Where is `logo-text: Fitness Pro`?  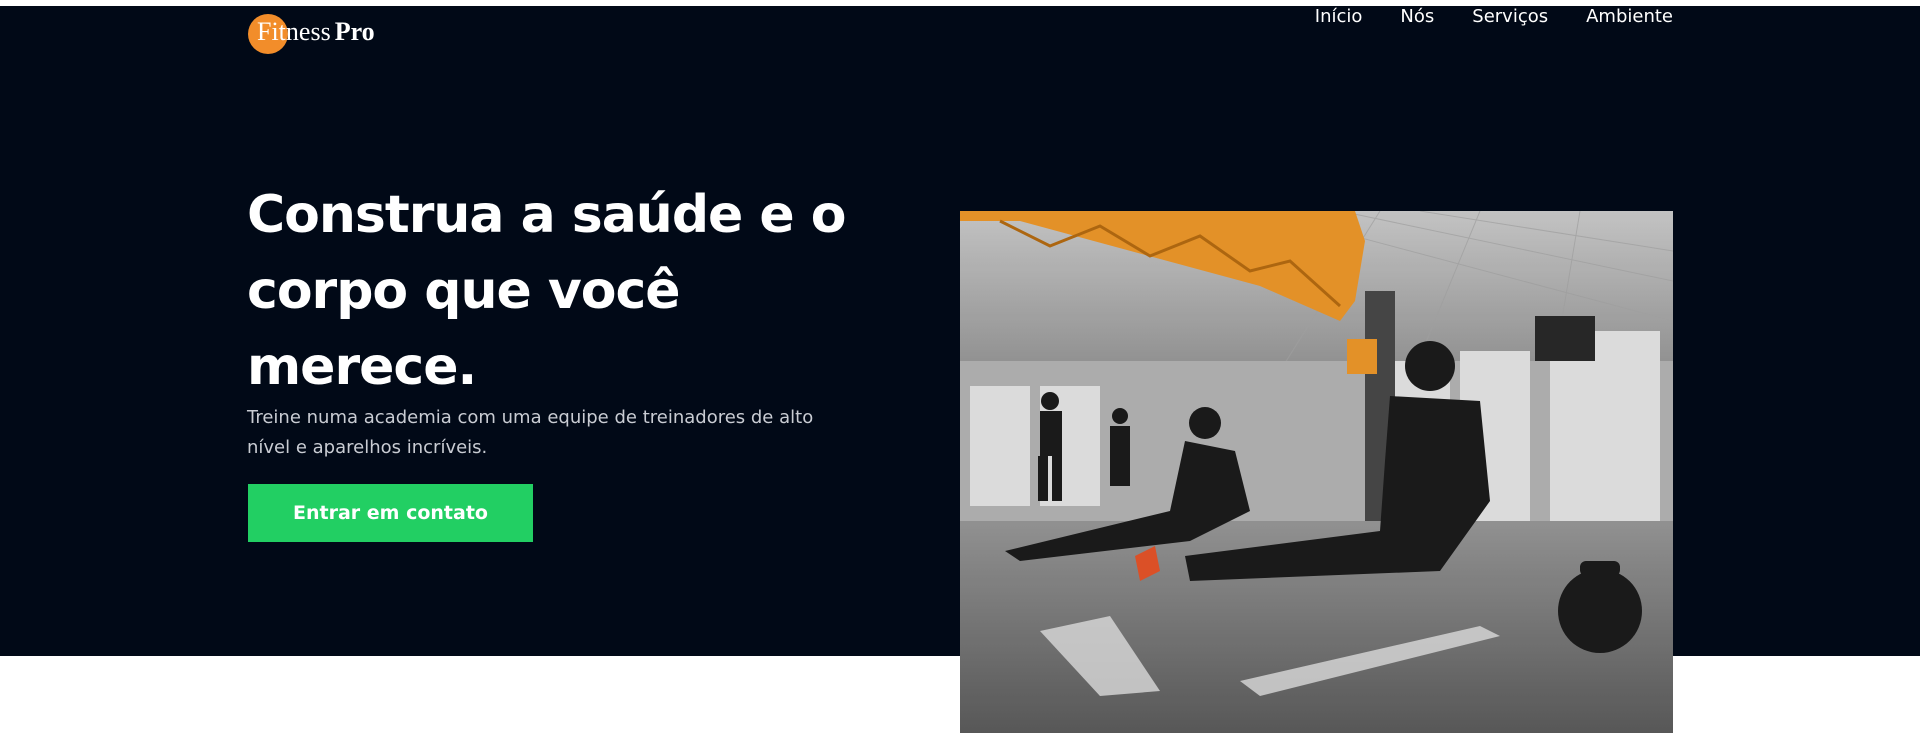
logo-text: Fitness Pro is located at coordinates (311, 32).